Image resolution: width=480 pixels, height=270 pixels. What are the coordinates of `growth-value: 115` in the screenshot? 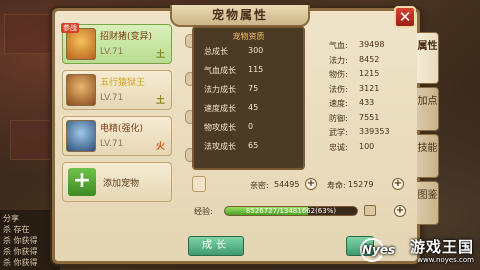 It's located at (256, 69).